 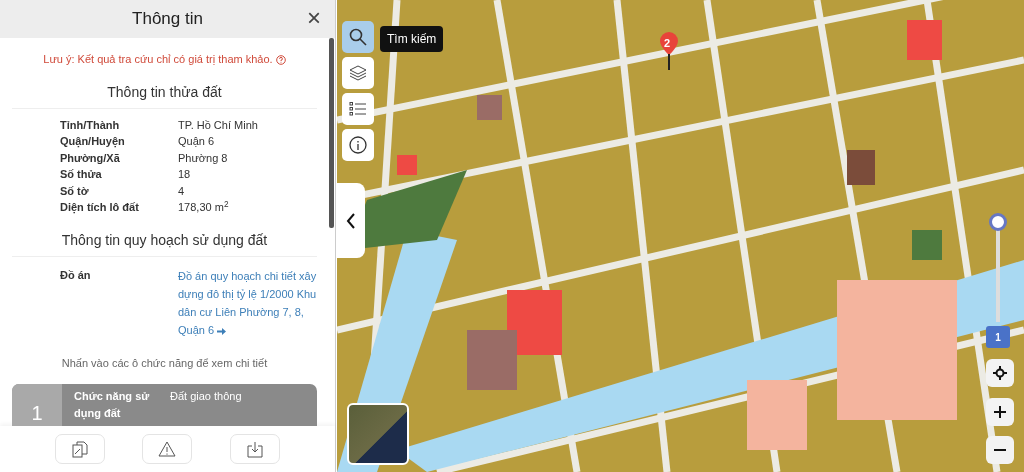 I want to click on field-value: 4, so click(x=182, y=191).